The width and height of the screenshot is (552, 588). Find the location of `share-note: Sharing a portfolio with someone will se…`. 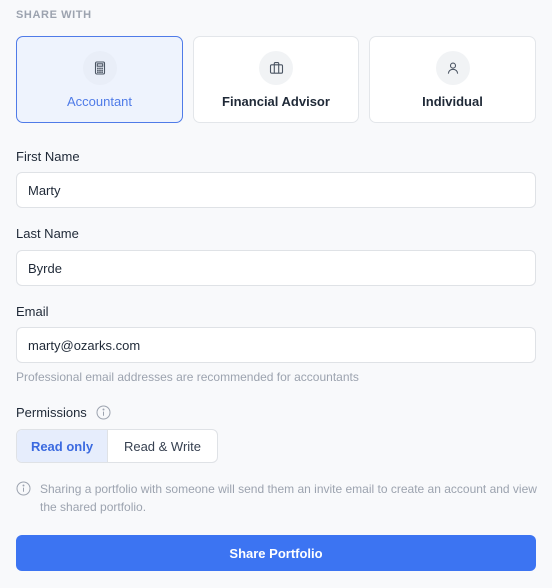

share-note: Sharing a portfolio with someone will se… is located at coordinates (277, 498).